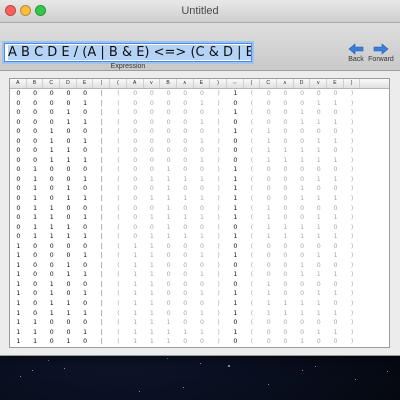  What do you see at coordinates (199, 333) in the screenshot?
I see `table-row: 1 1 0 0 1 | (1 1 1 1 1) 1 (0 0 0 1 1)` at bounding box center [199, 333].